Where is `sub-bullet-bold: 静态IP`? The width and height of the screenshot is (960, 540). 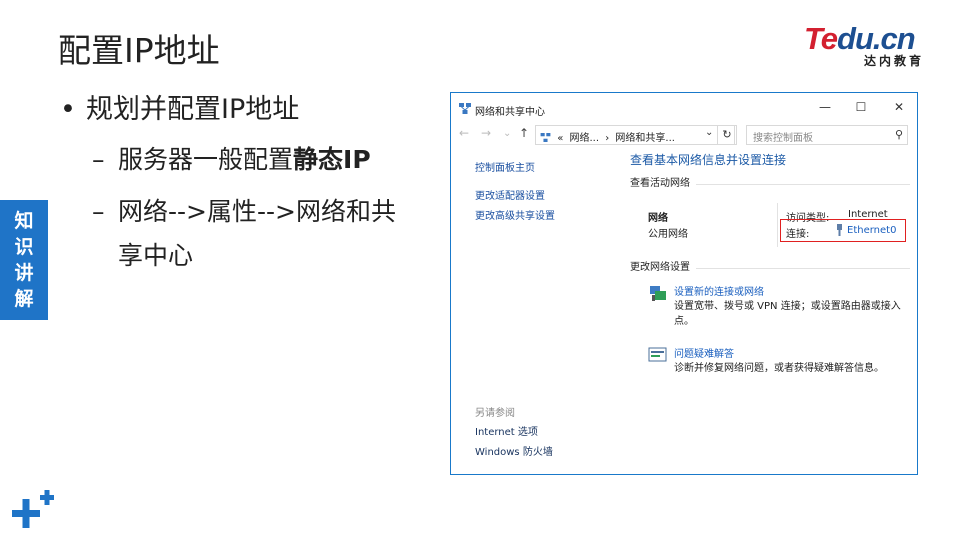
sub-bullet-bold: 静态IP is located at coordinates (332, 159).